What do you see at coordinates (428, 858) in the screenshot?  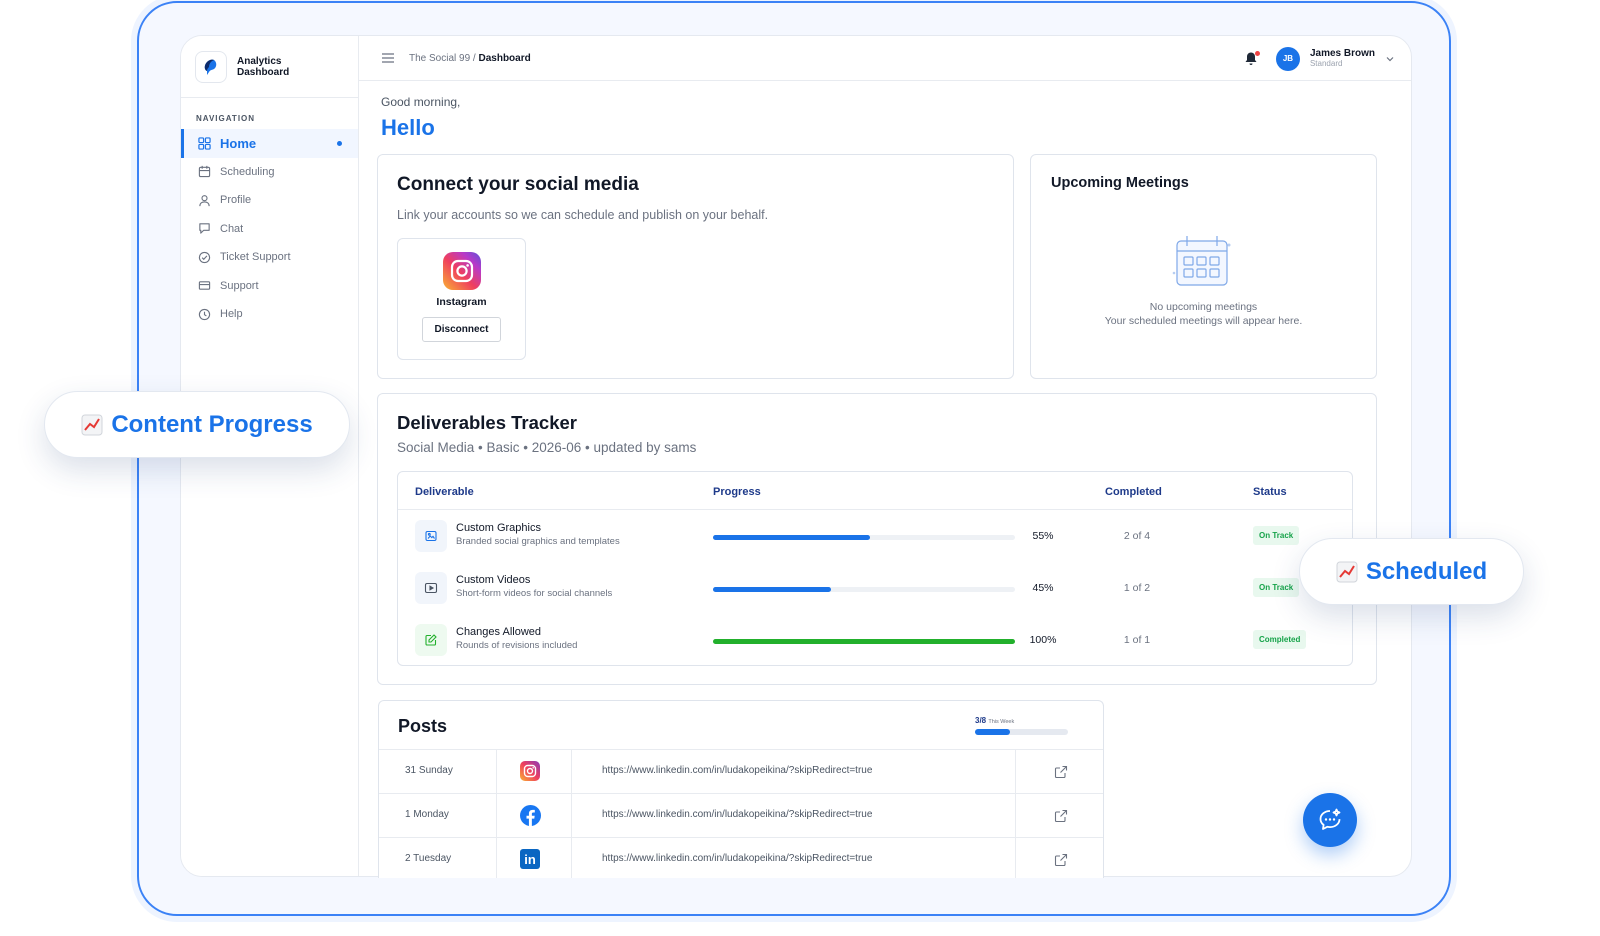 I see `post-day: 2 Tuesday` at bounding box center [428, 858].